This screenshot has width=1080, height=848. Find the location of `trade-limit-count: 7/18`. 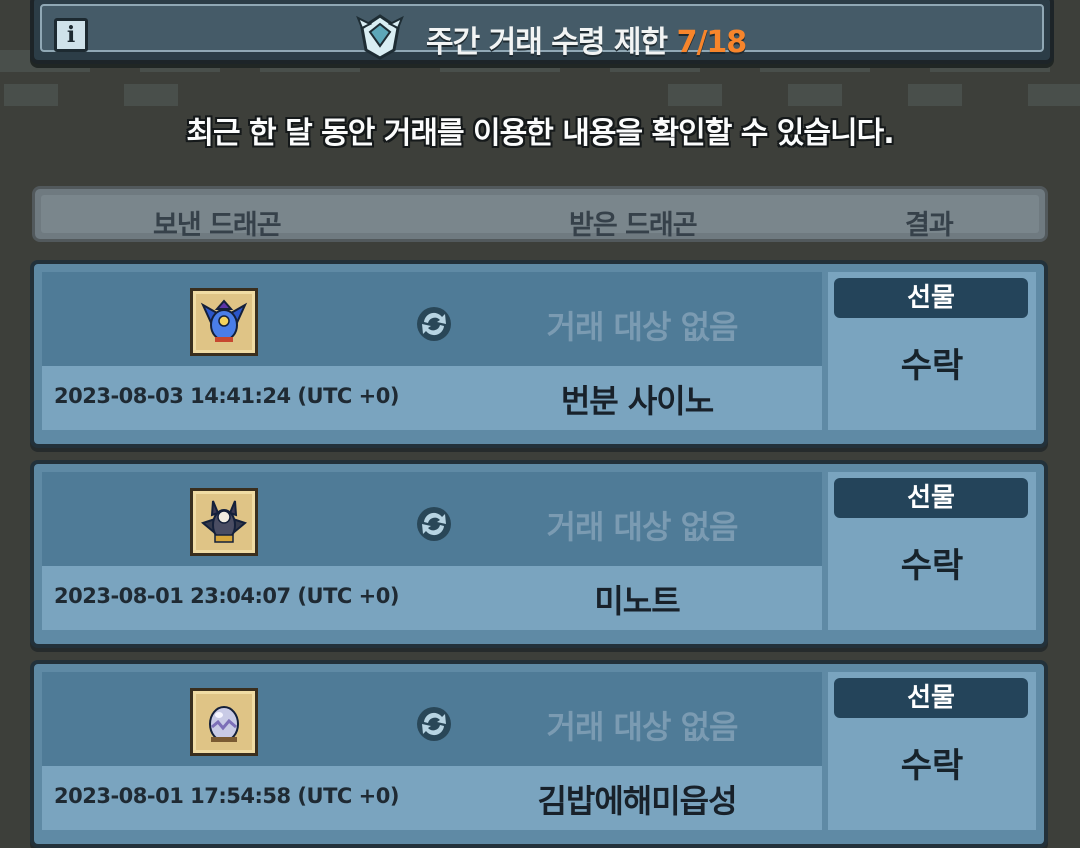

trade-limit-count: 7/18 is located at coordinates (712, 42).